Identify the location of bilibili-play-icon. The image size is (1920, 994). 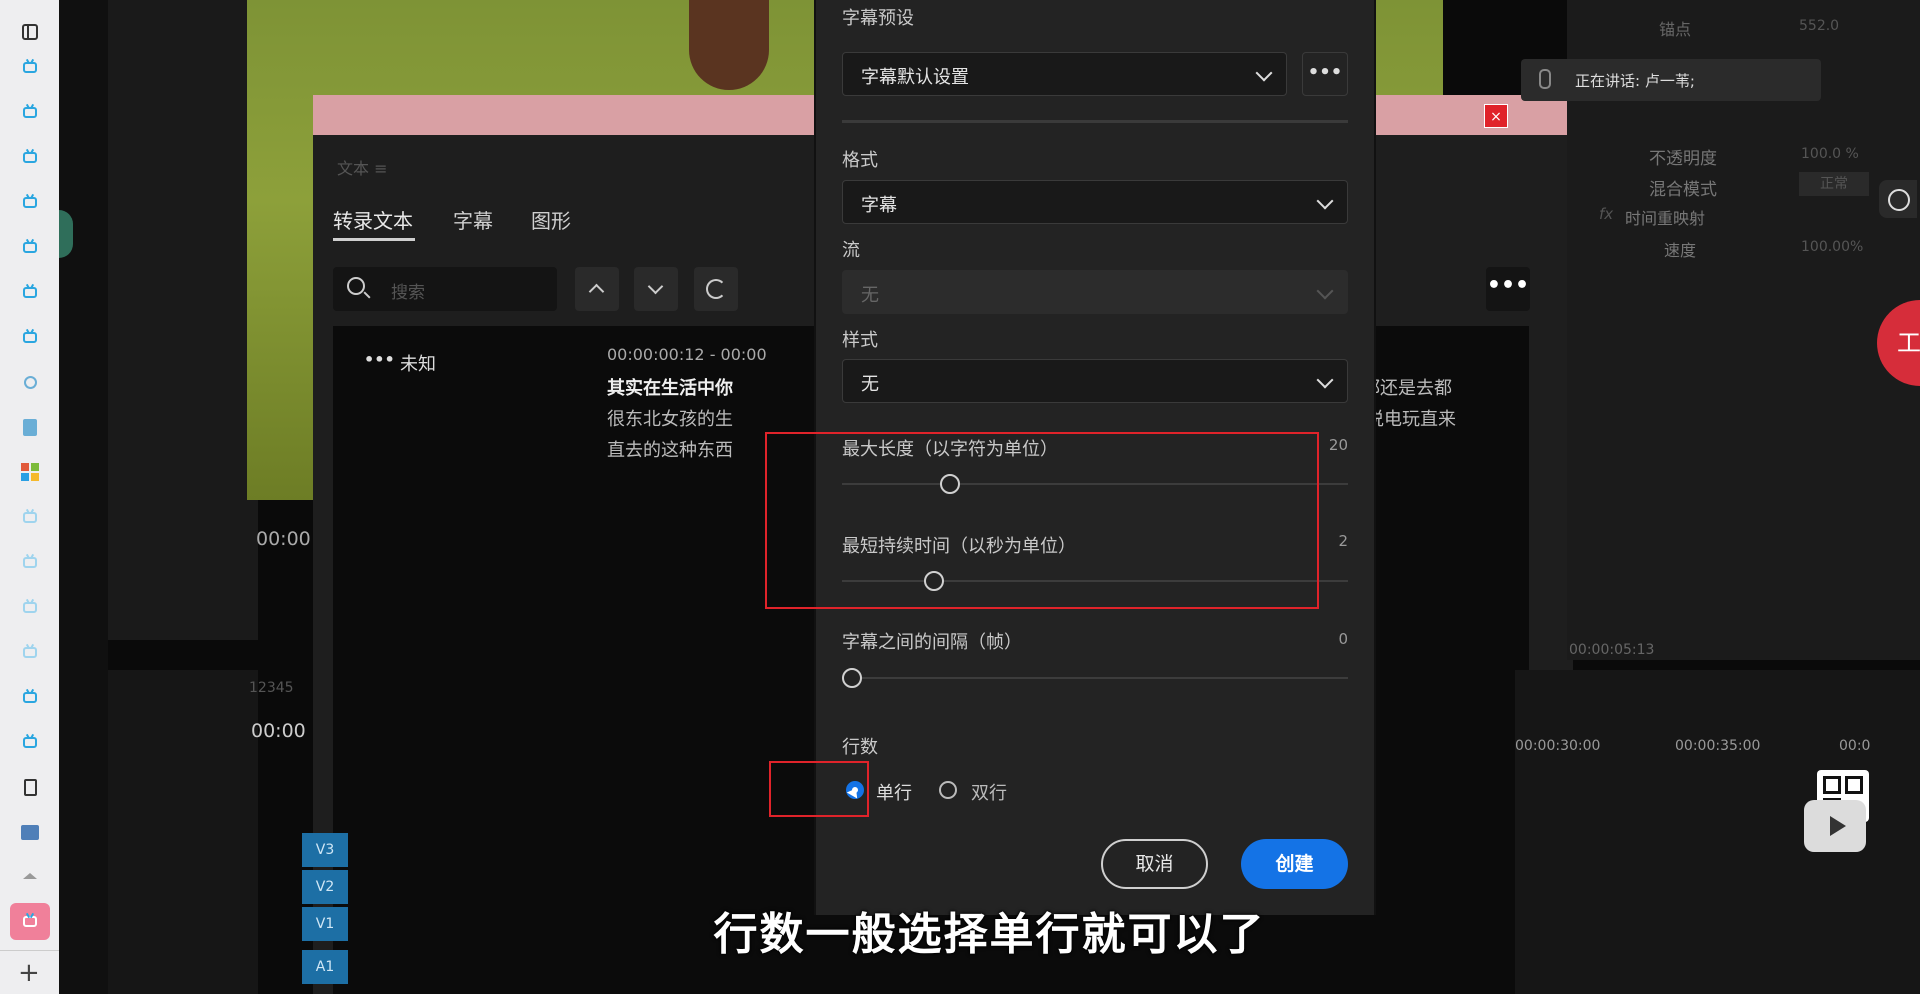
(1835, 826).